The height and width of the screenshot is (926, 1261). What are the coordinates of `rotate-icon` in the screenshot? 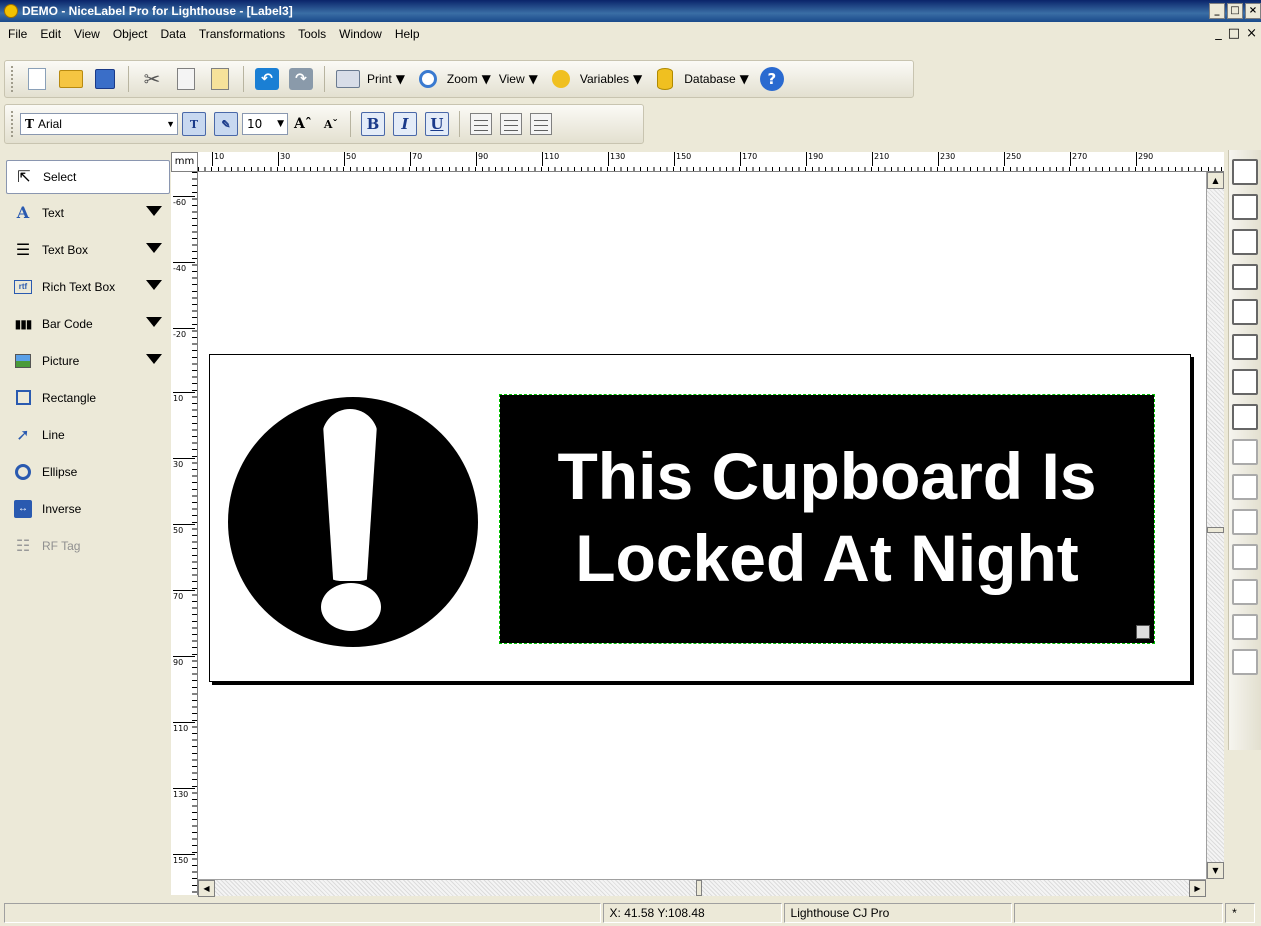 It's located at (1245, 452).